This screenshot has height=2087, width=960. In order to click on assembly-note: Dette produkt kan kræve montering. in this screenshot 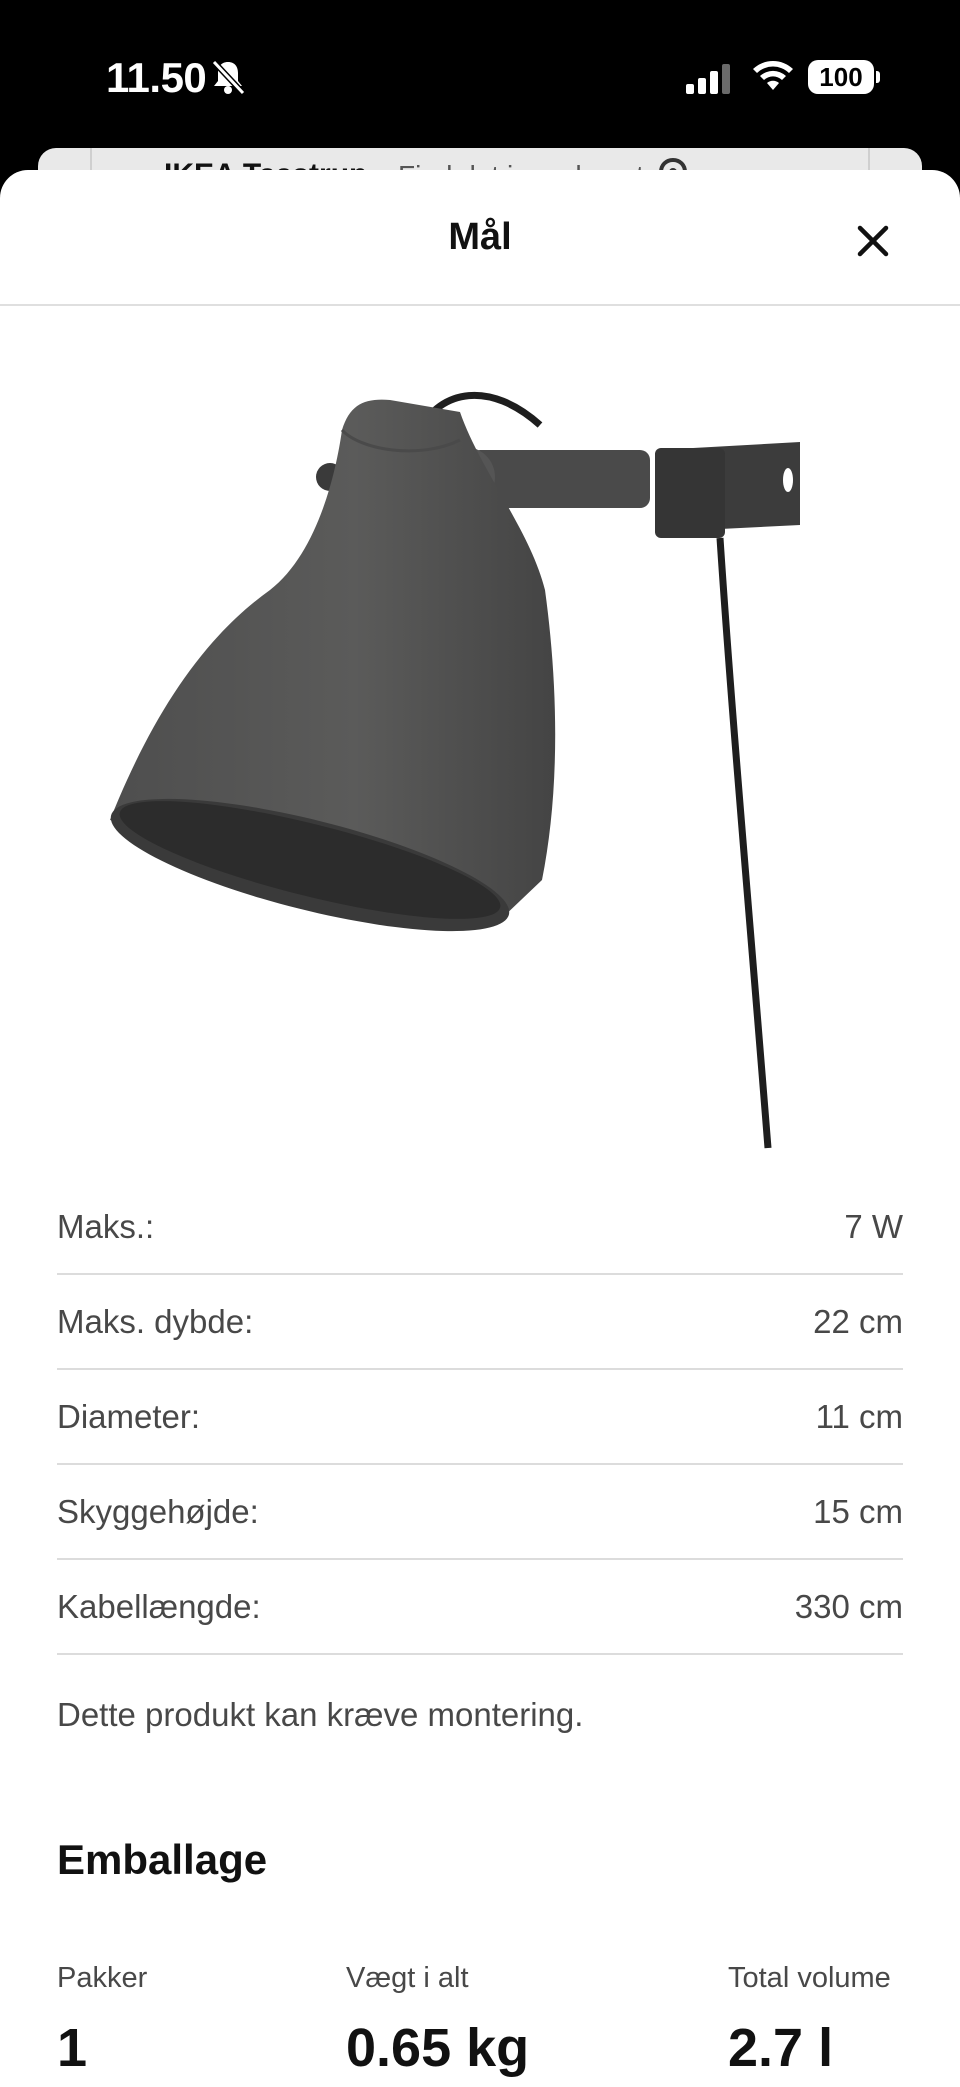, I will do `click(320, 1714)`.